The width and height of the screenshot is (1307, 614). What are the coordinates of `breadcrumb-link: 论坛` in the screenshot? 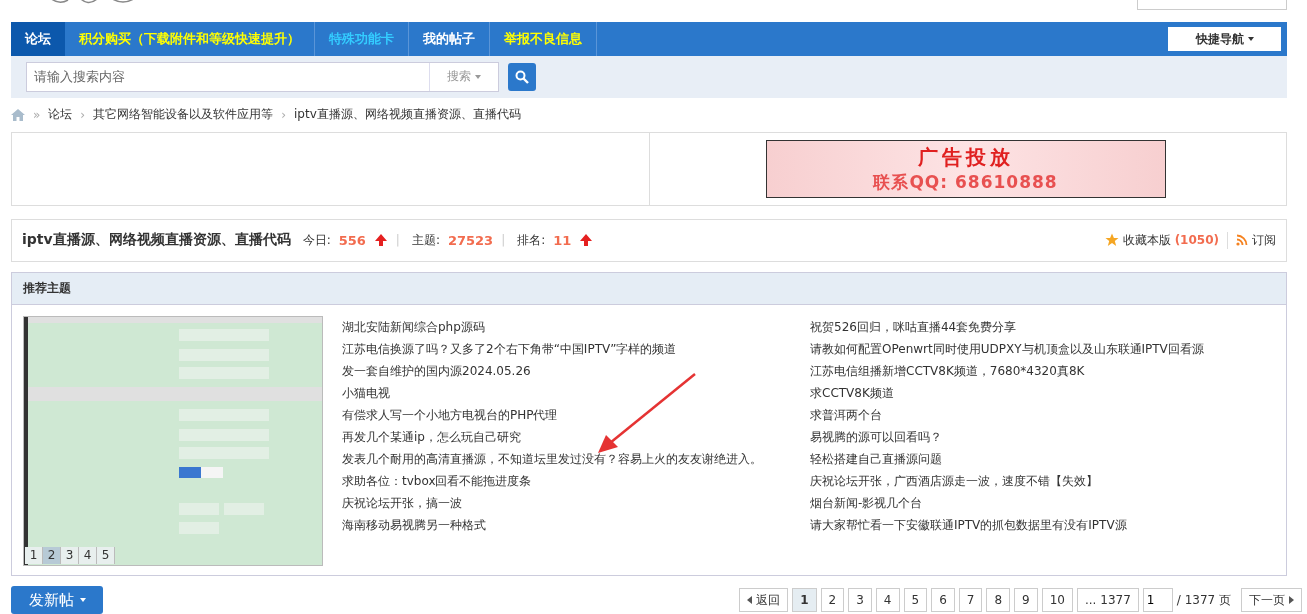 It's located at (60, 115).